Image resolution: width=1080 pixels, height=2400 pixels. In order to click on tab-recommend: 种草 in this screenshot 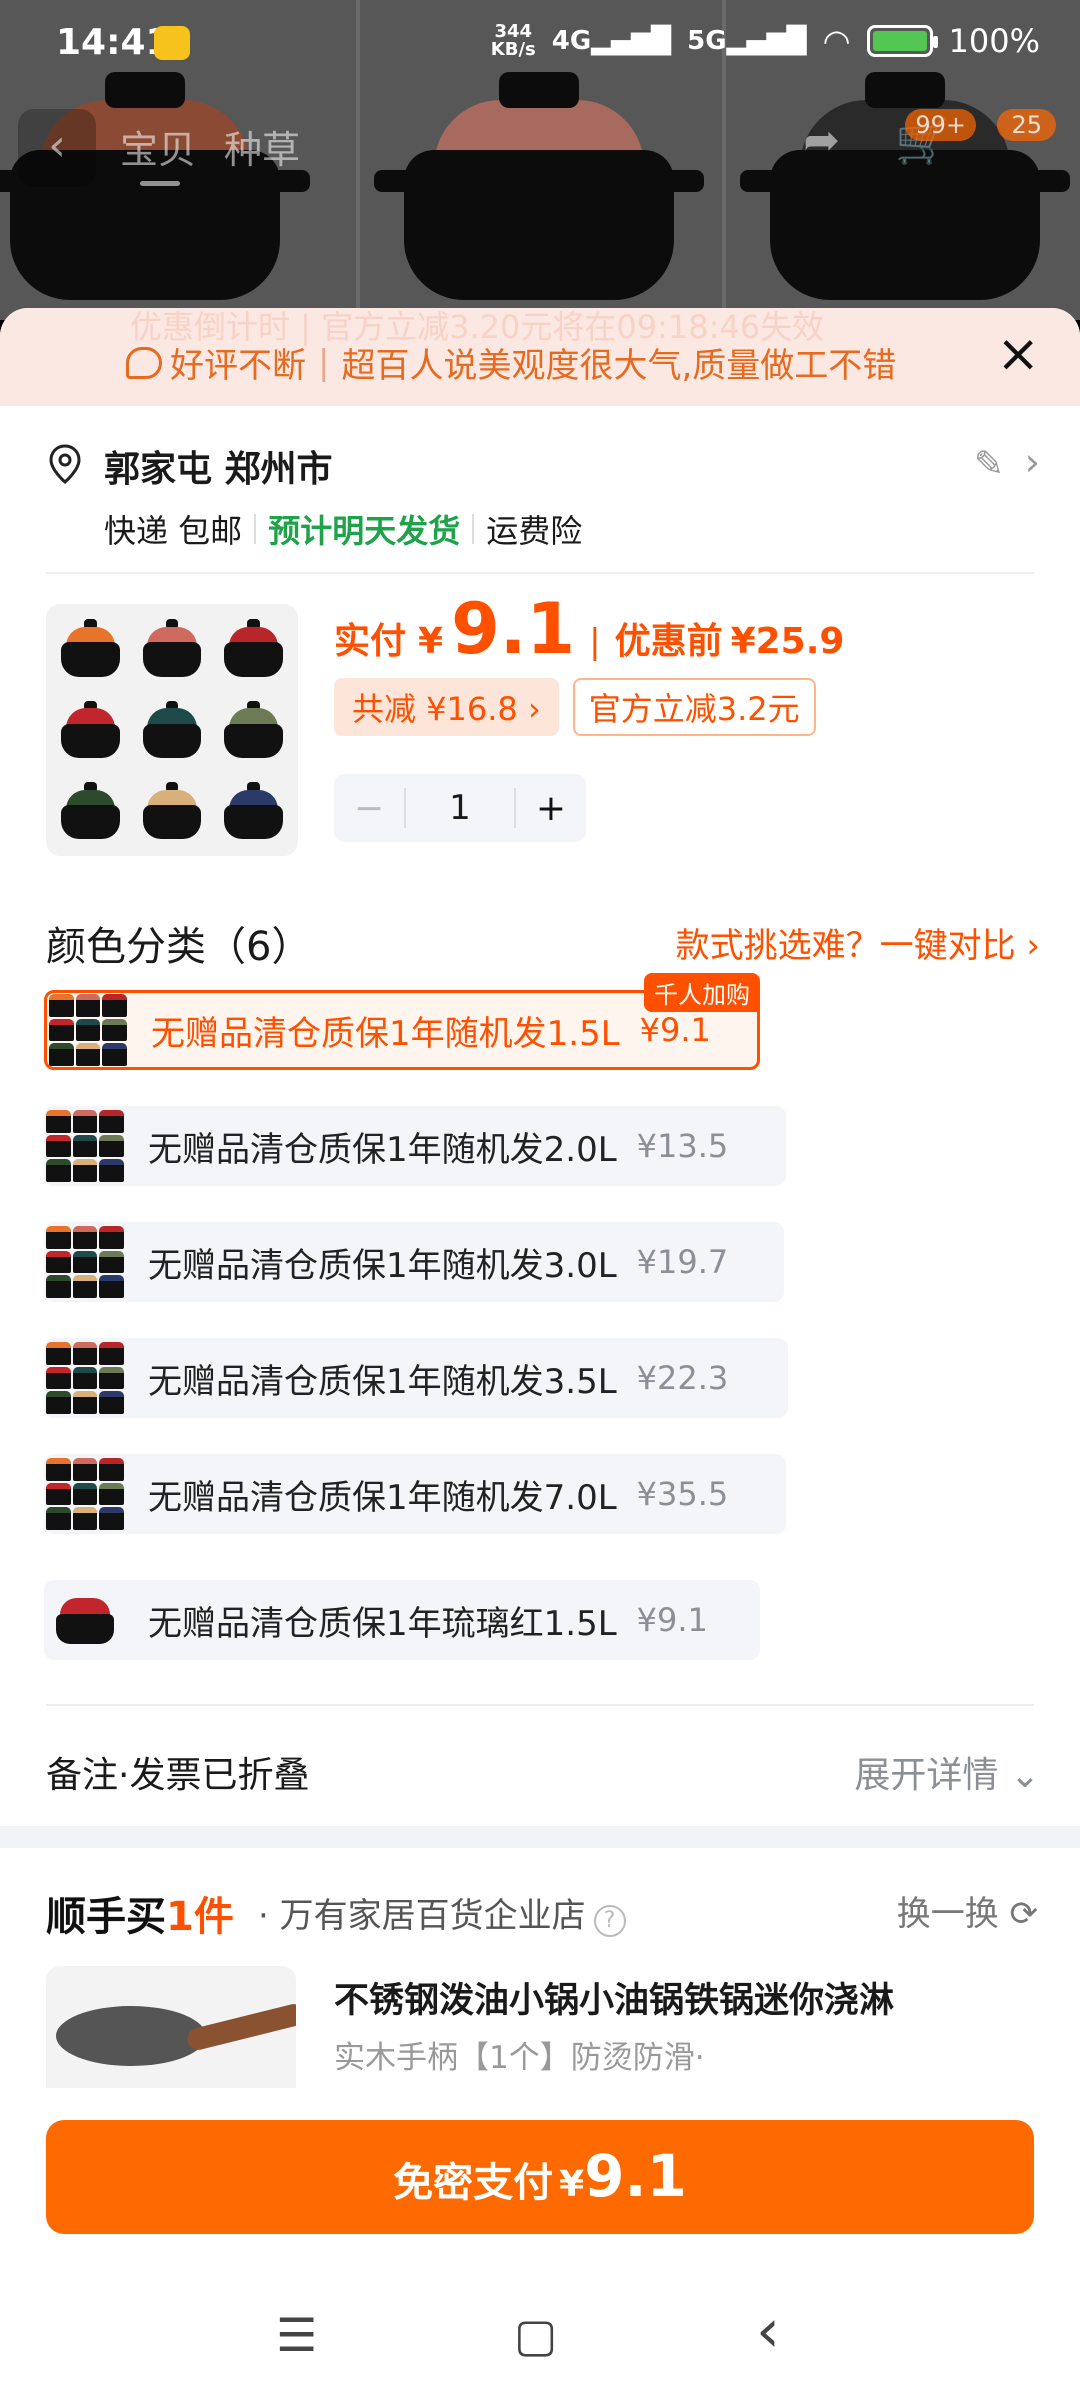, I will do `click(262, 146)`.